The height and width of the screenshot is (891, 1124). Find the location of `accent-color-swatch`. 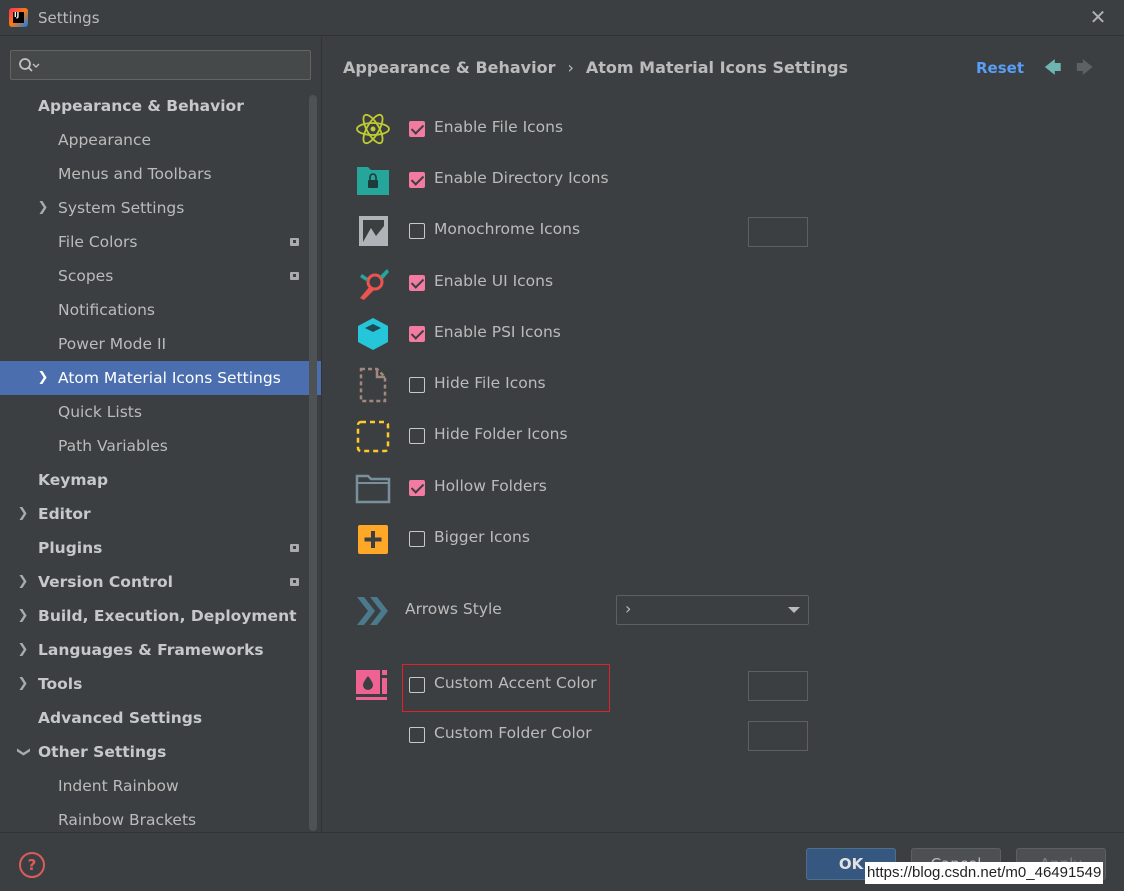

accent-color-swatch is located at coordinates (778, 686).